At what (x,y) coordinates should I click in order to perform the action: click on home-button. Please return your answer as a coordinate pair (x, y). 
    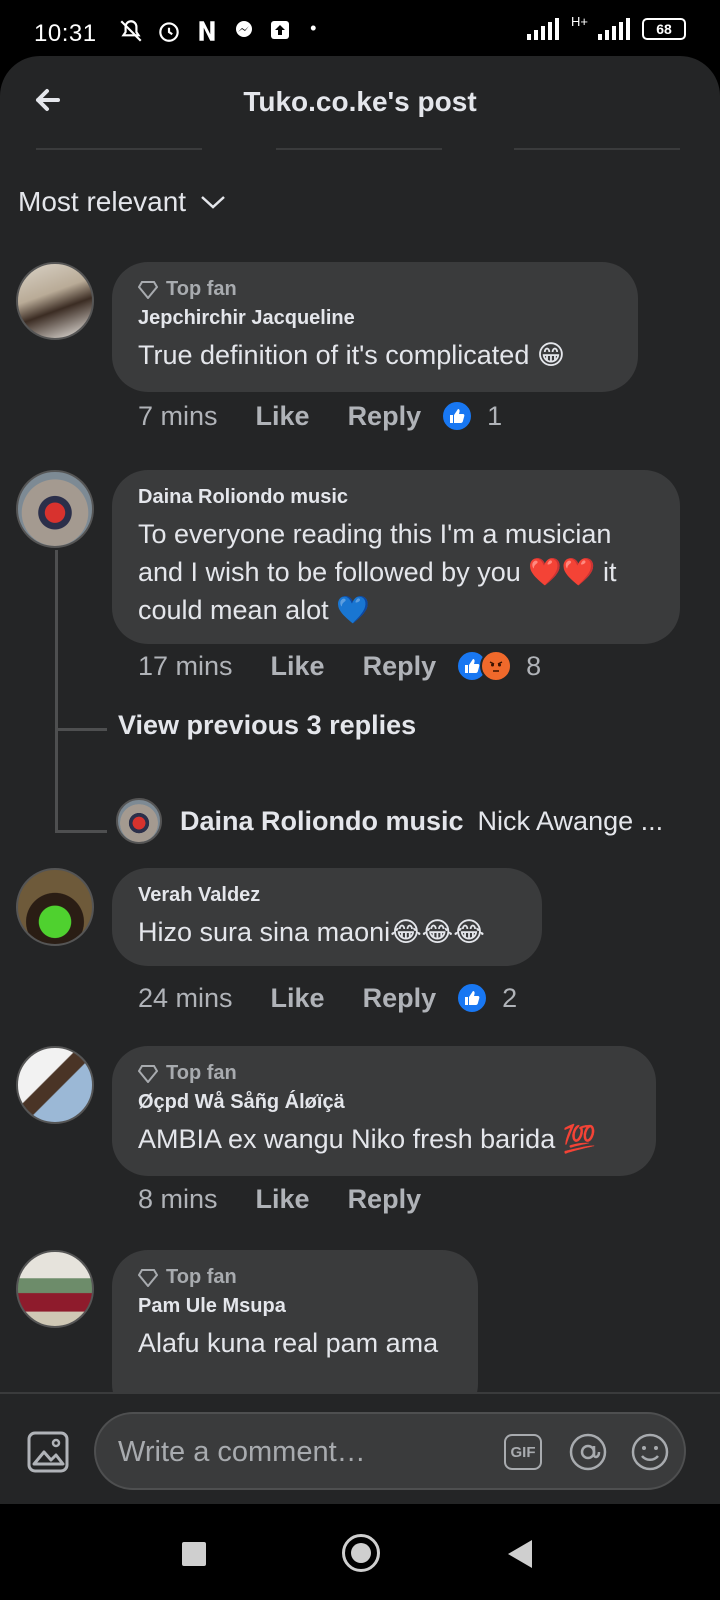
    Looking at the image, I should click on (361, 1553).